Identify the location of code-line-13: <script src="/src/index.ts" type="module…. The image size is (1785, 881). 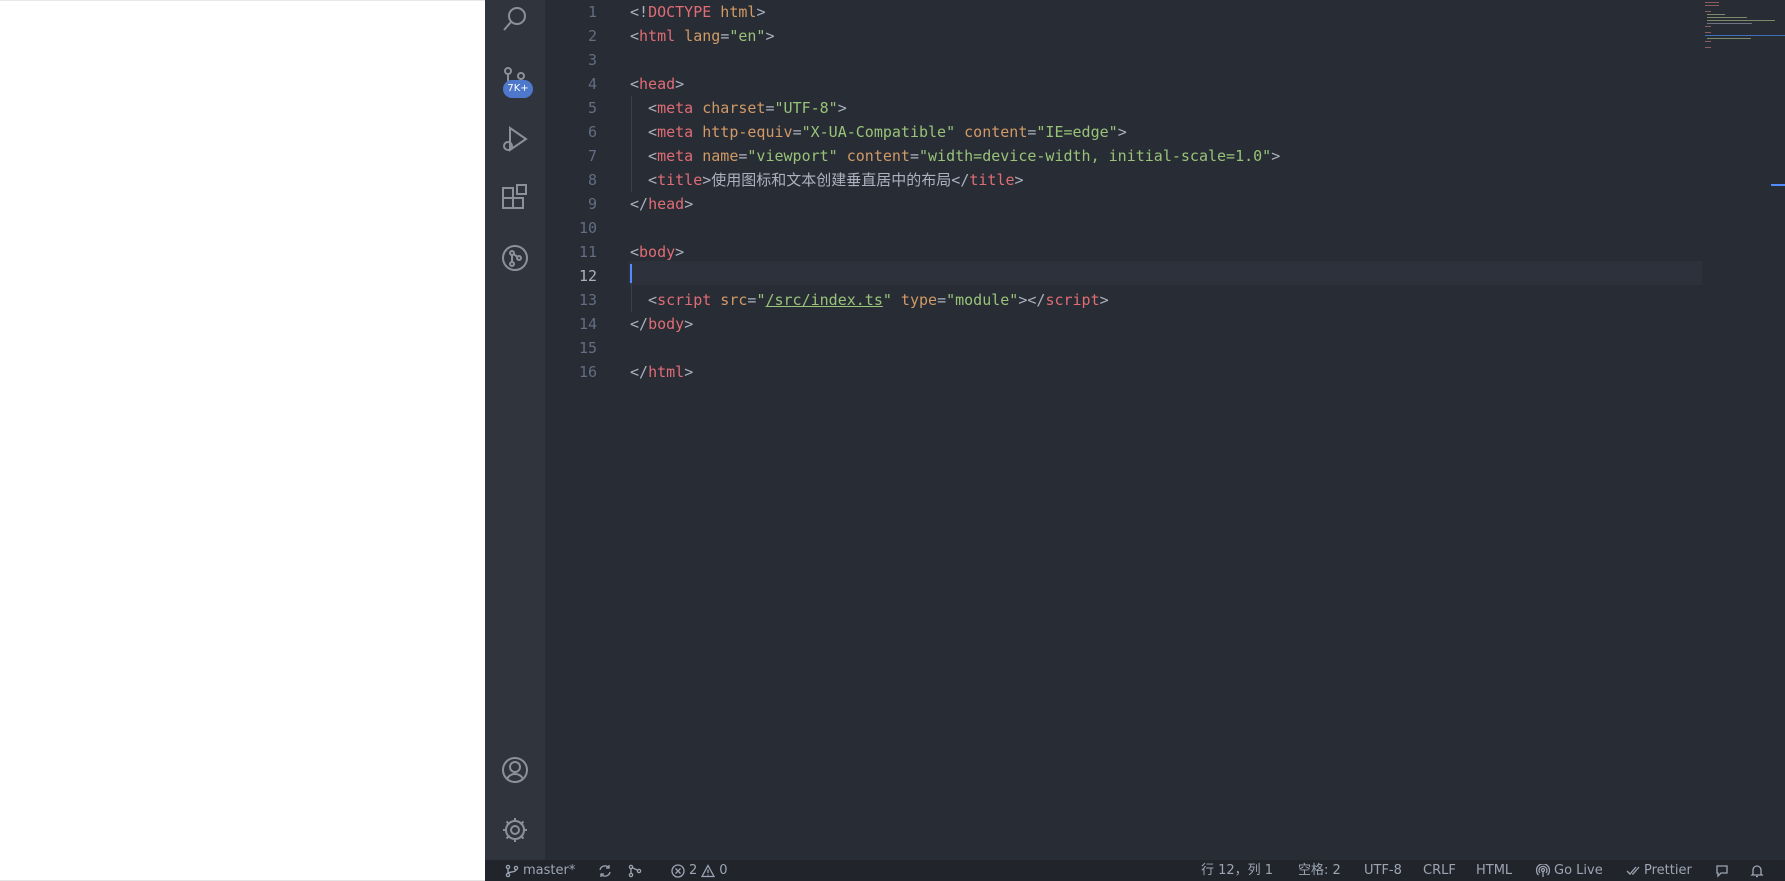
(869, 300).